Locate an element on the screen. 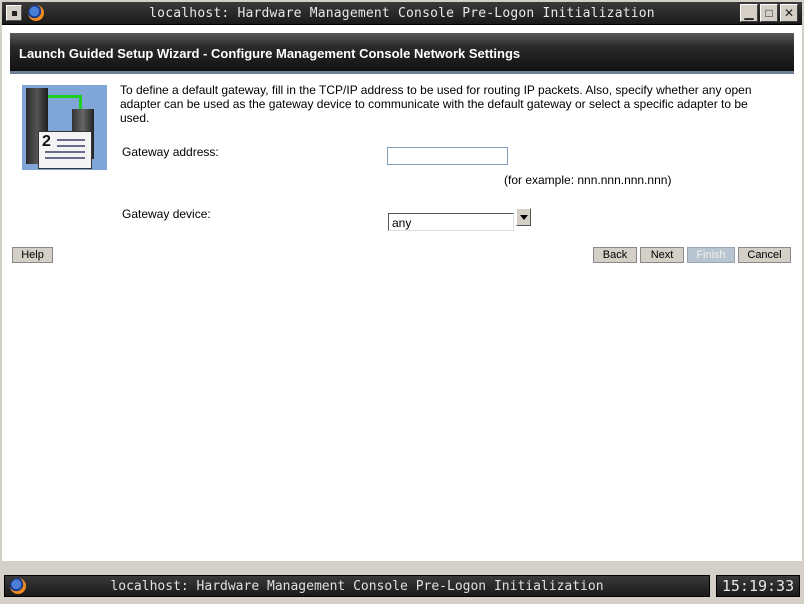 Image resolution: width=804 pixels, height=604 pixels. clock: 15:19:33 is located at coordinates (758, 586).